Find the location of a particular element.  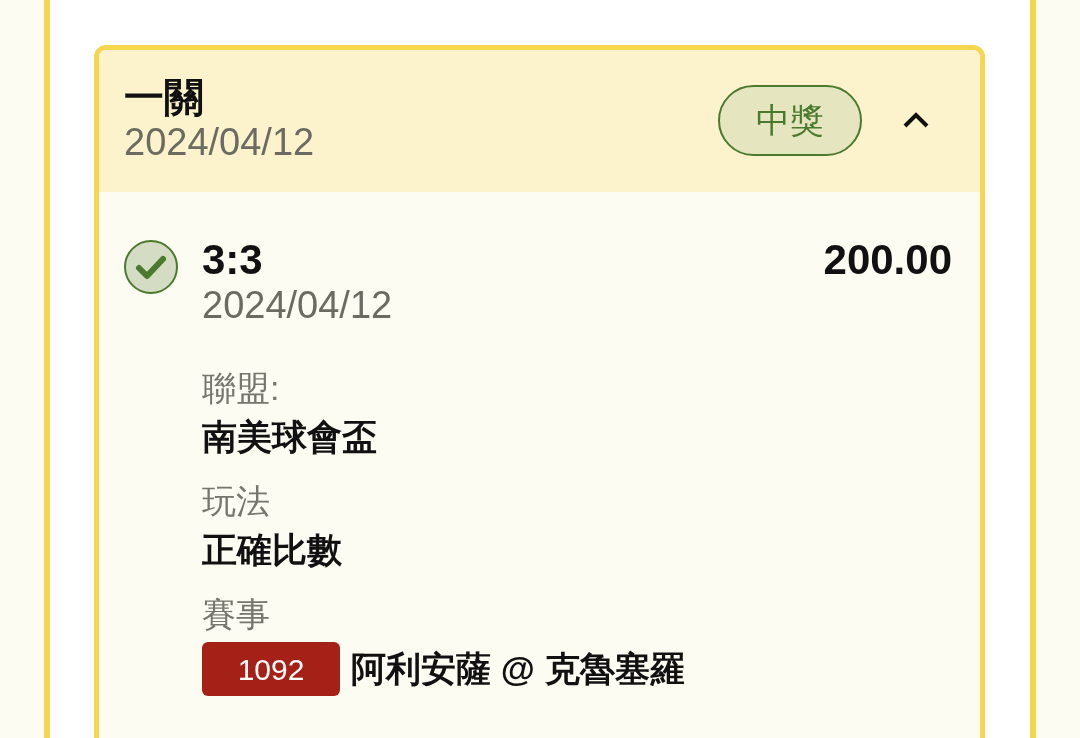

bet-type-title: 一關 is located at coordinates (164, 97).